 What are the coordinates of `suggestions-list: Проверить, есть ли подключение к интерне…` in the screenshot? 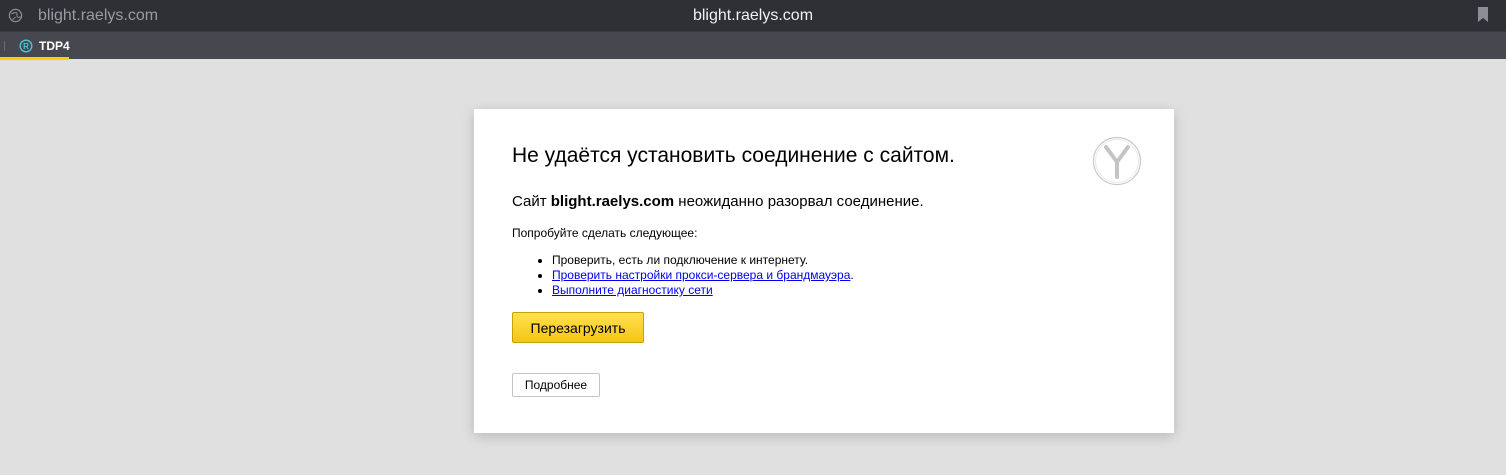 It's located at (683, 275).